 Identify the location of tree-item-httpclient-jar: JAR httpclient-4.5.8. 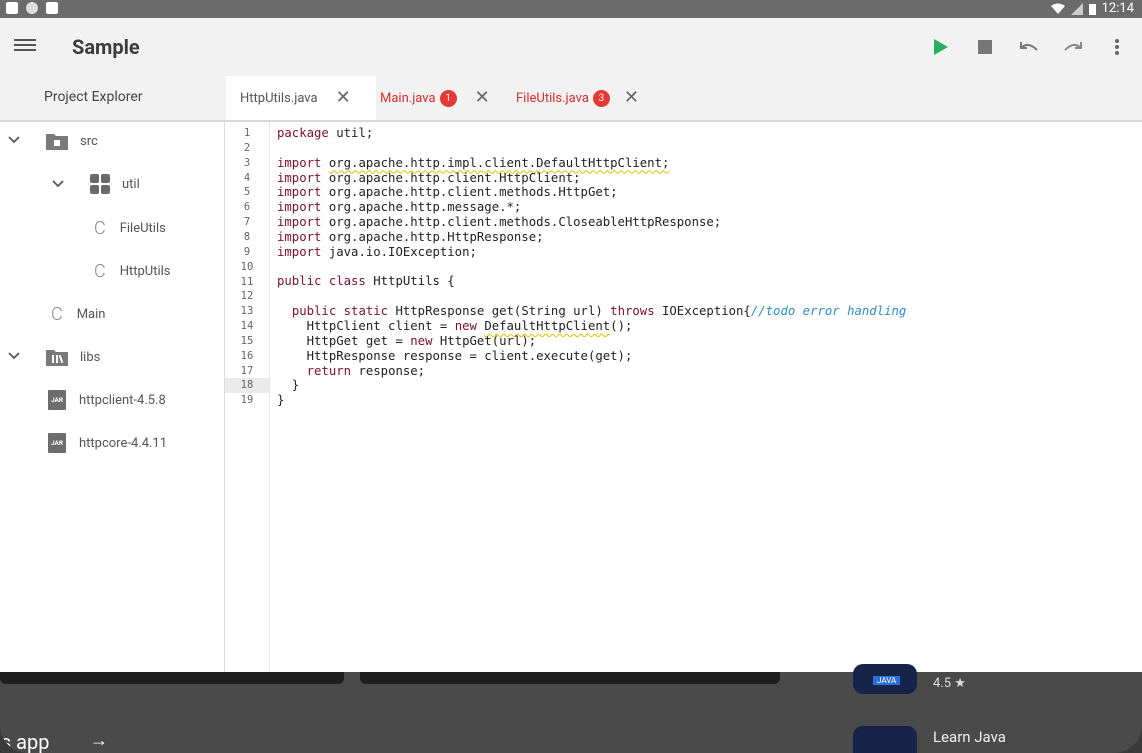
(107, 400).